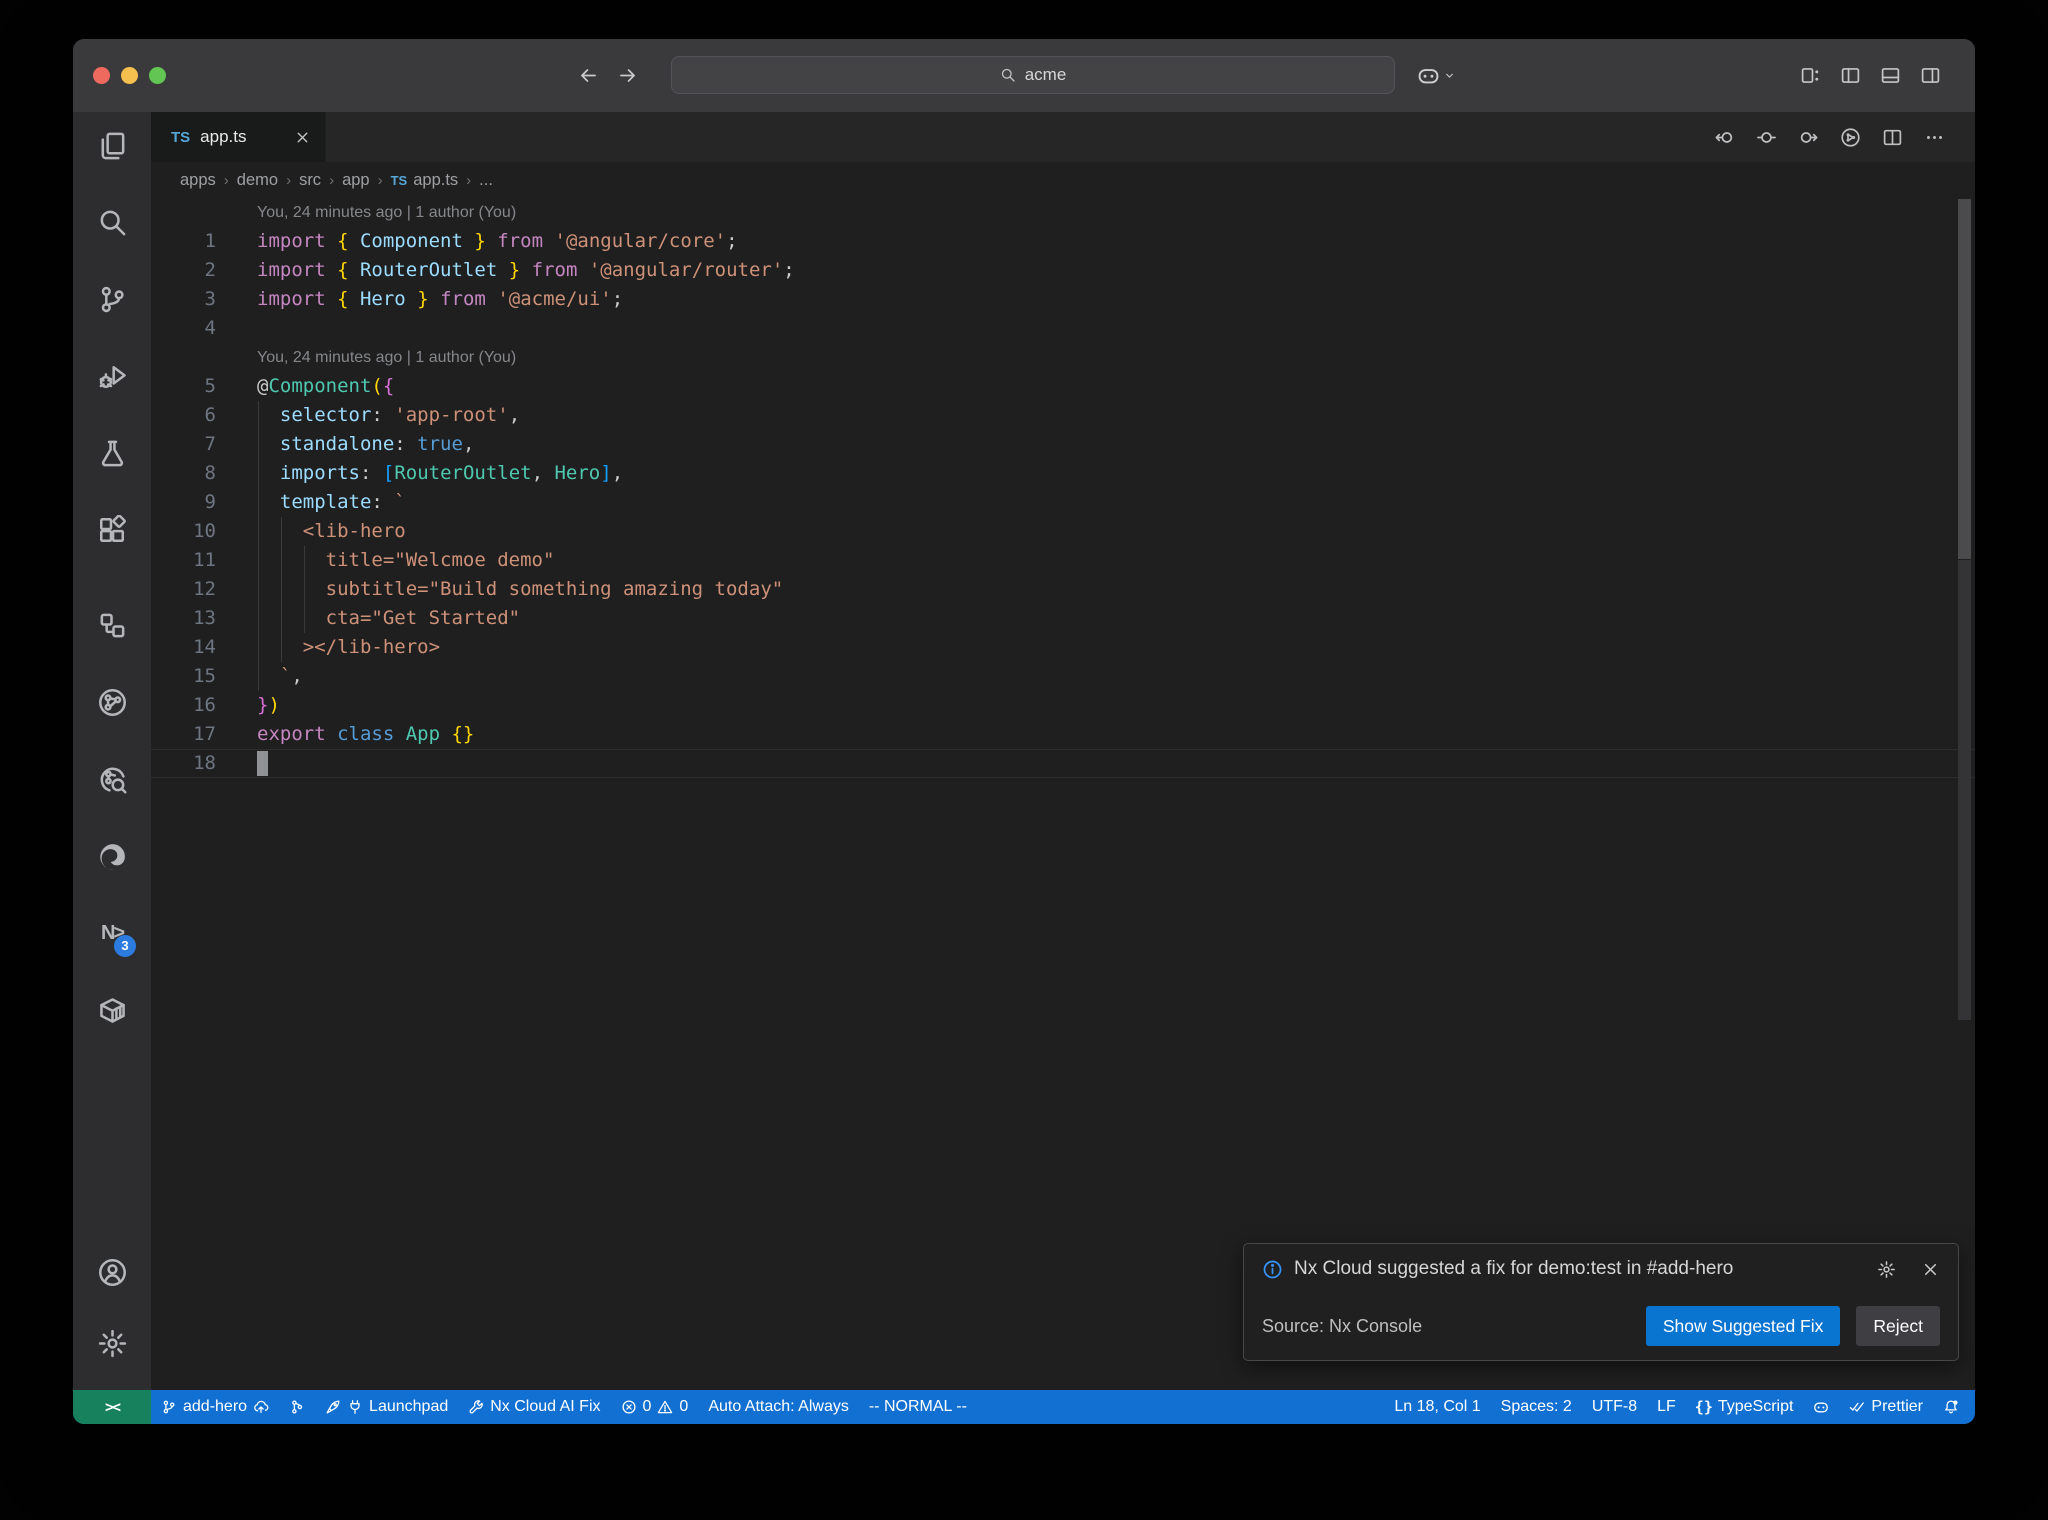 This screenshot has width=2048, height=1520. I want to click on window-controls, so click(129, 75).